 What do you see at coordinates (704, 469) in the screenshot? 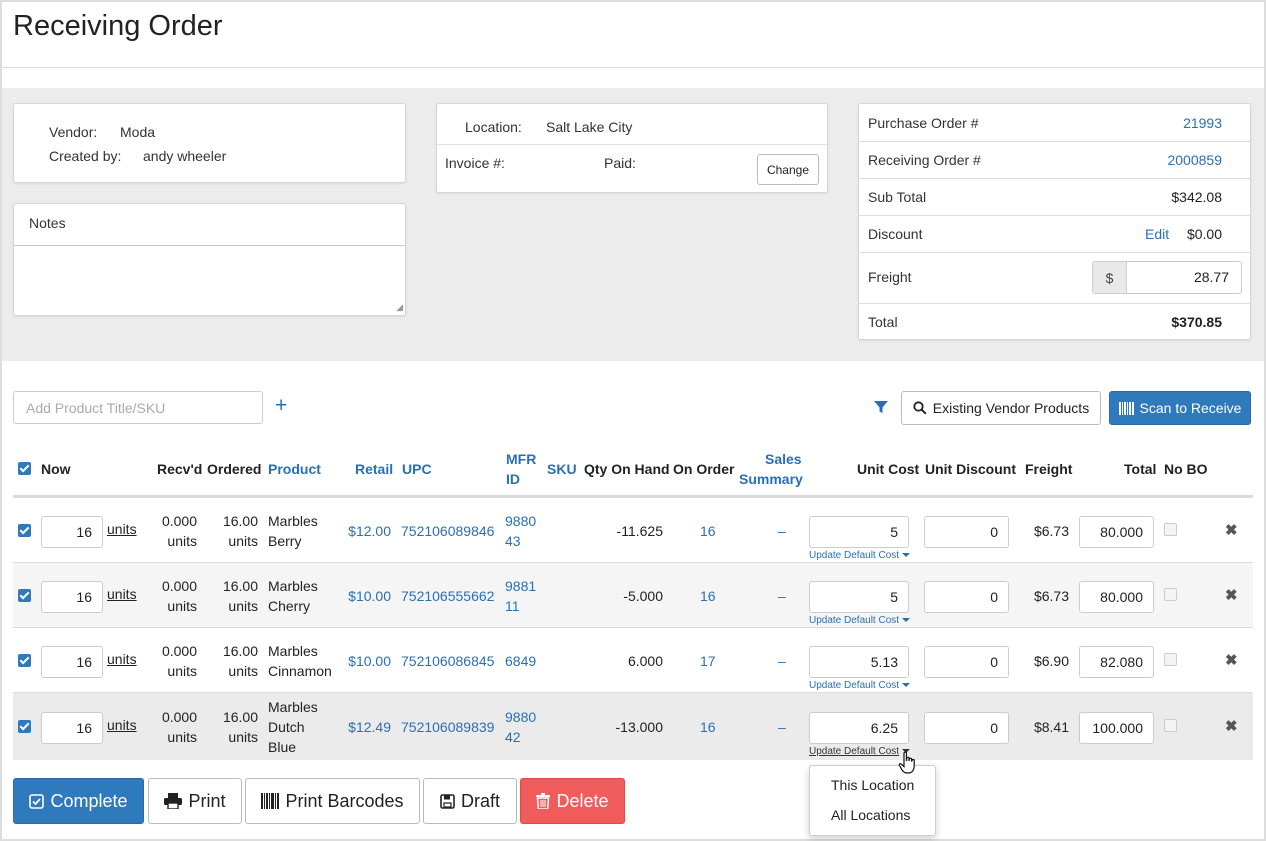
I see `col-on-order: On Order` at bounding box center [704, 469].